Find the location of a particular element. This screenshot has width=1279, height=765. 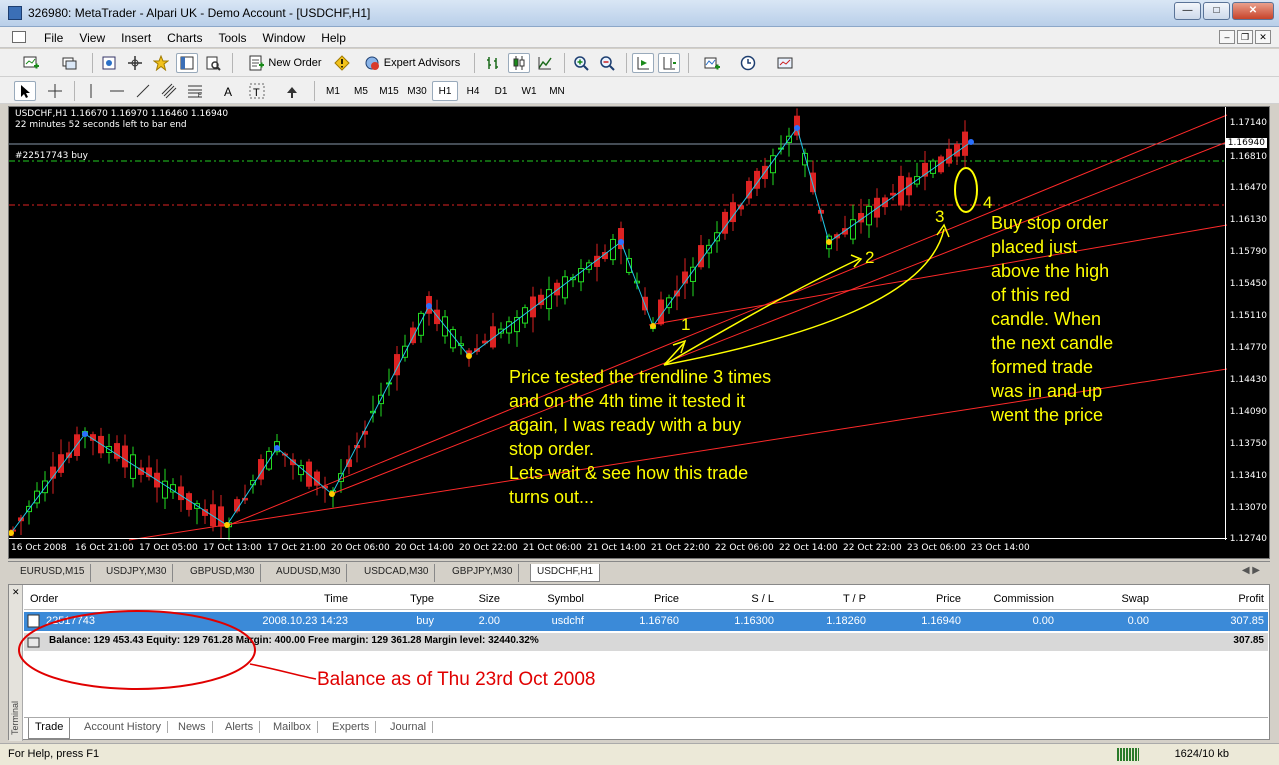

bar-chart-button is located at coordinates (493, 63).